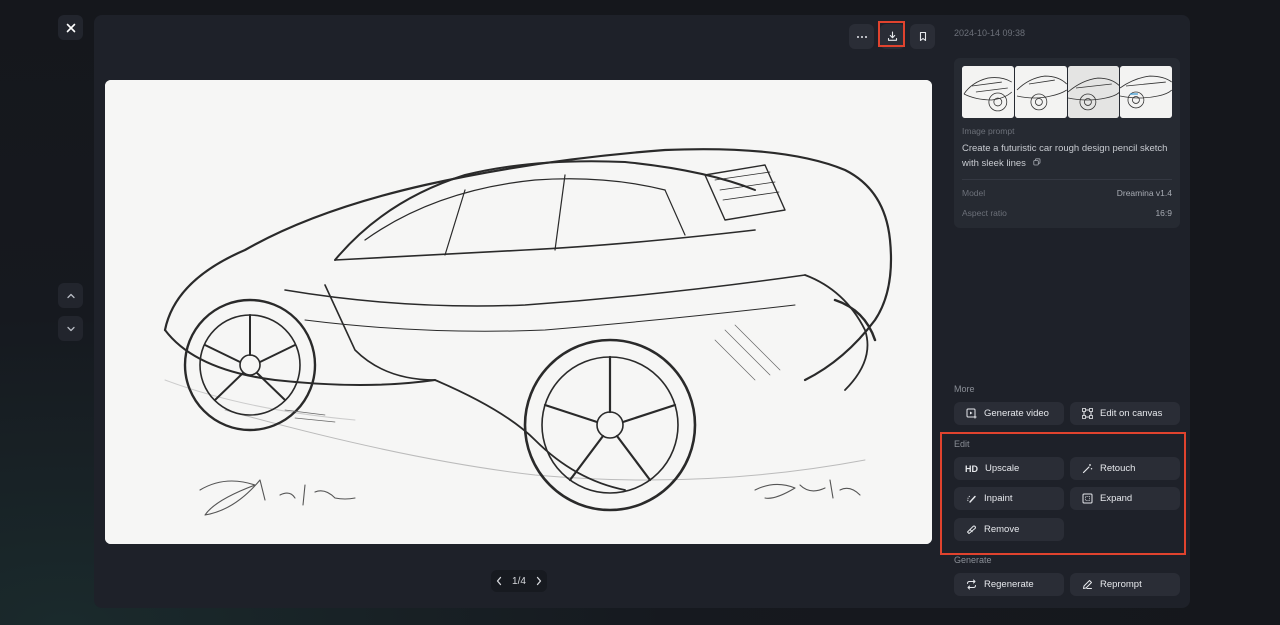 This screenshot has height=625, width=1280. I want to click on pencil-icon, so click(1087, 585).